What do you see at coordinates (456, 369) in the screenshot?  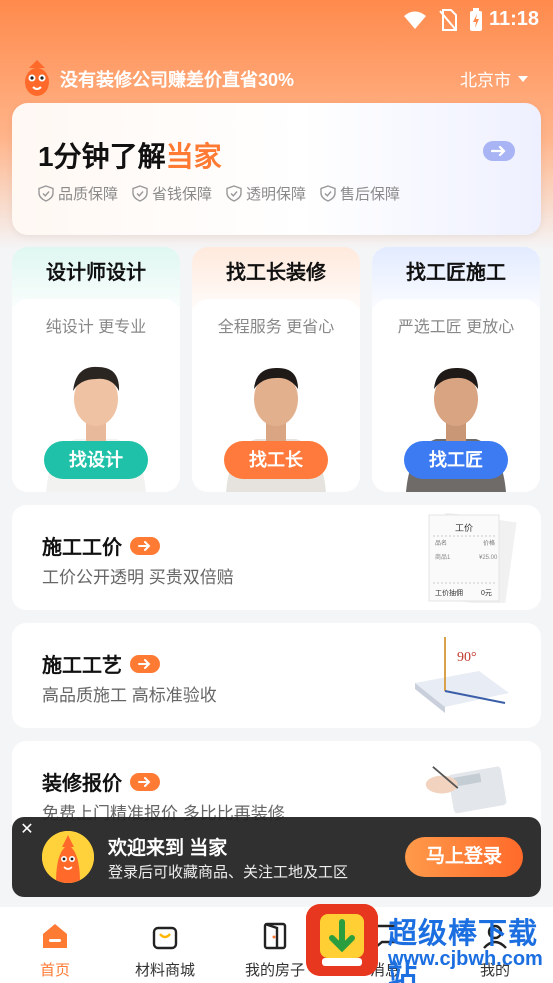 I see `service-card-craftsman: 找工匠施工 严选工匠 更放心 找工匠` at bounding box center [456, 369].